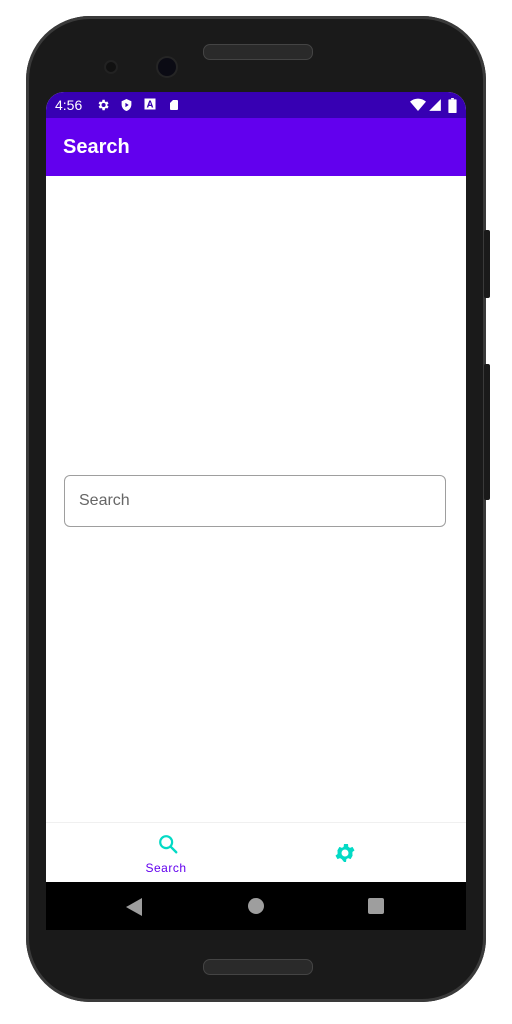 The width and height of the screenshot is (512, 1024). I want to click on volume-button, so click(487, 432).